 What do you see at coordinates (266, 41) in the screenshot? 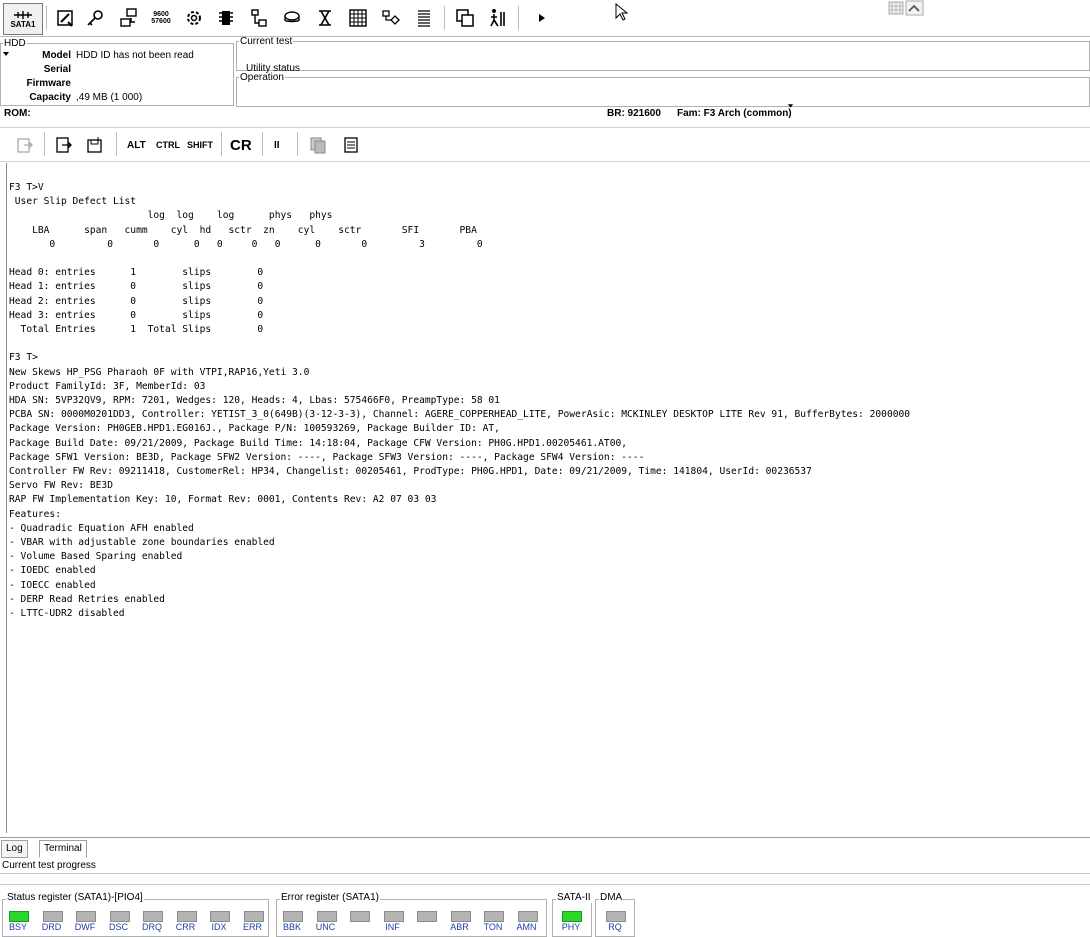
I see `current-test-legend: Current test` at bounding box center [266, 41].